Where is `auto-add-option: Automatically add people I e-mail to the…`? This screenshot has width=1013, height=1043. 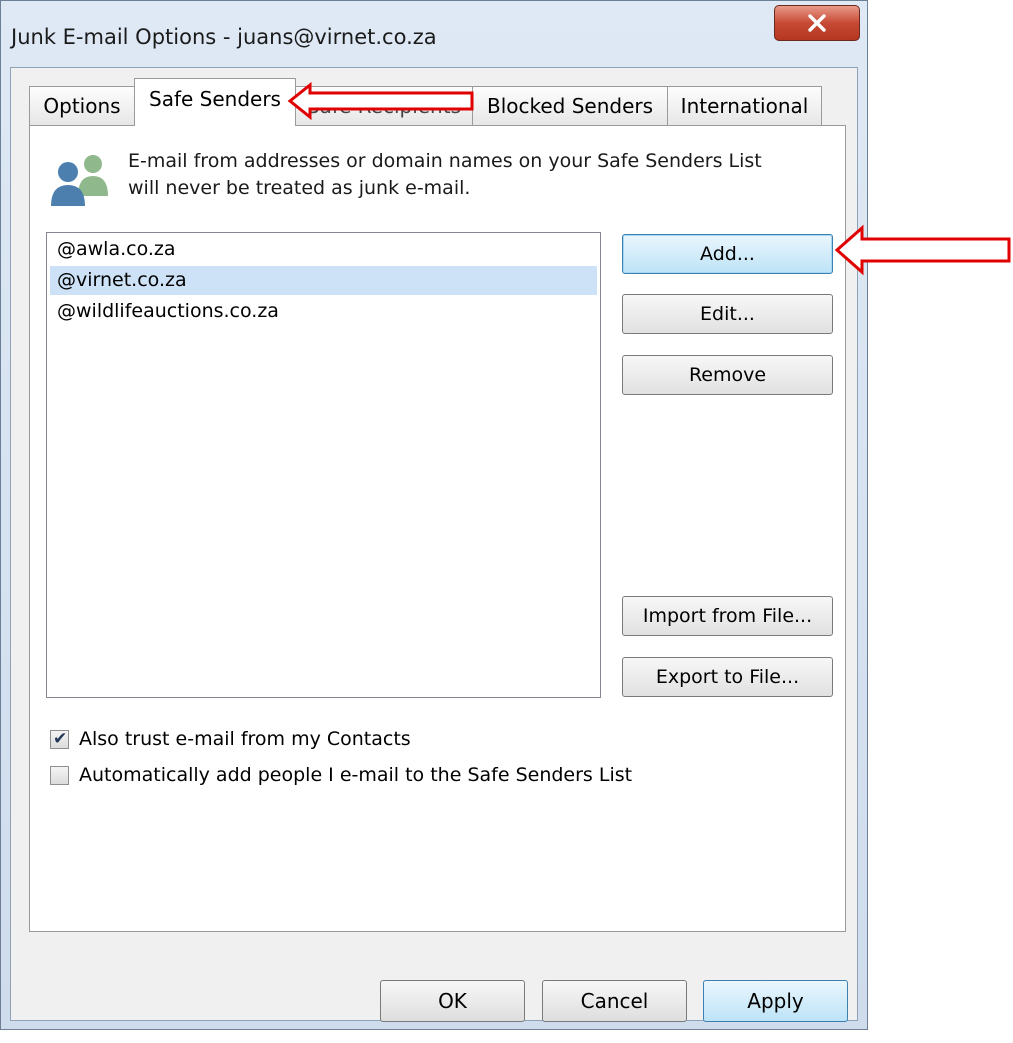
auto-add-option: Automatically add people I e-mail to the… is located at coordinates (341, 775).